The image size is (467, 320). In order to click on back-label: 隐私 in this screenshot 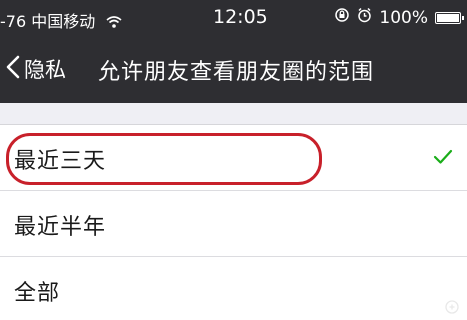, I will do `click(45, 70)`.